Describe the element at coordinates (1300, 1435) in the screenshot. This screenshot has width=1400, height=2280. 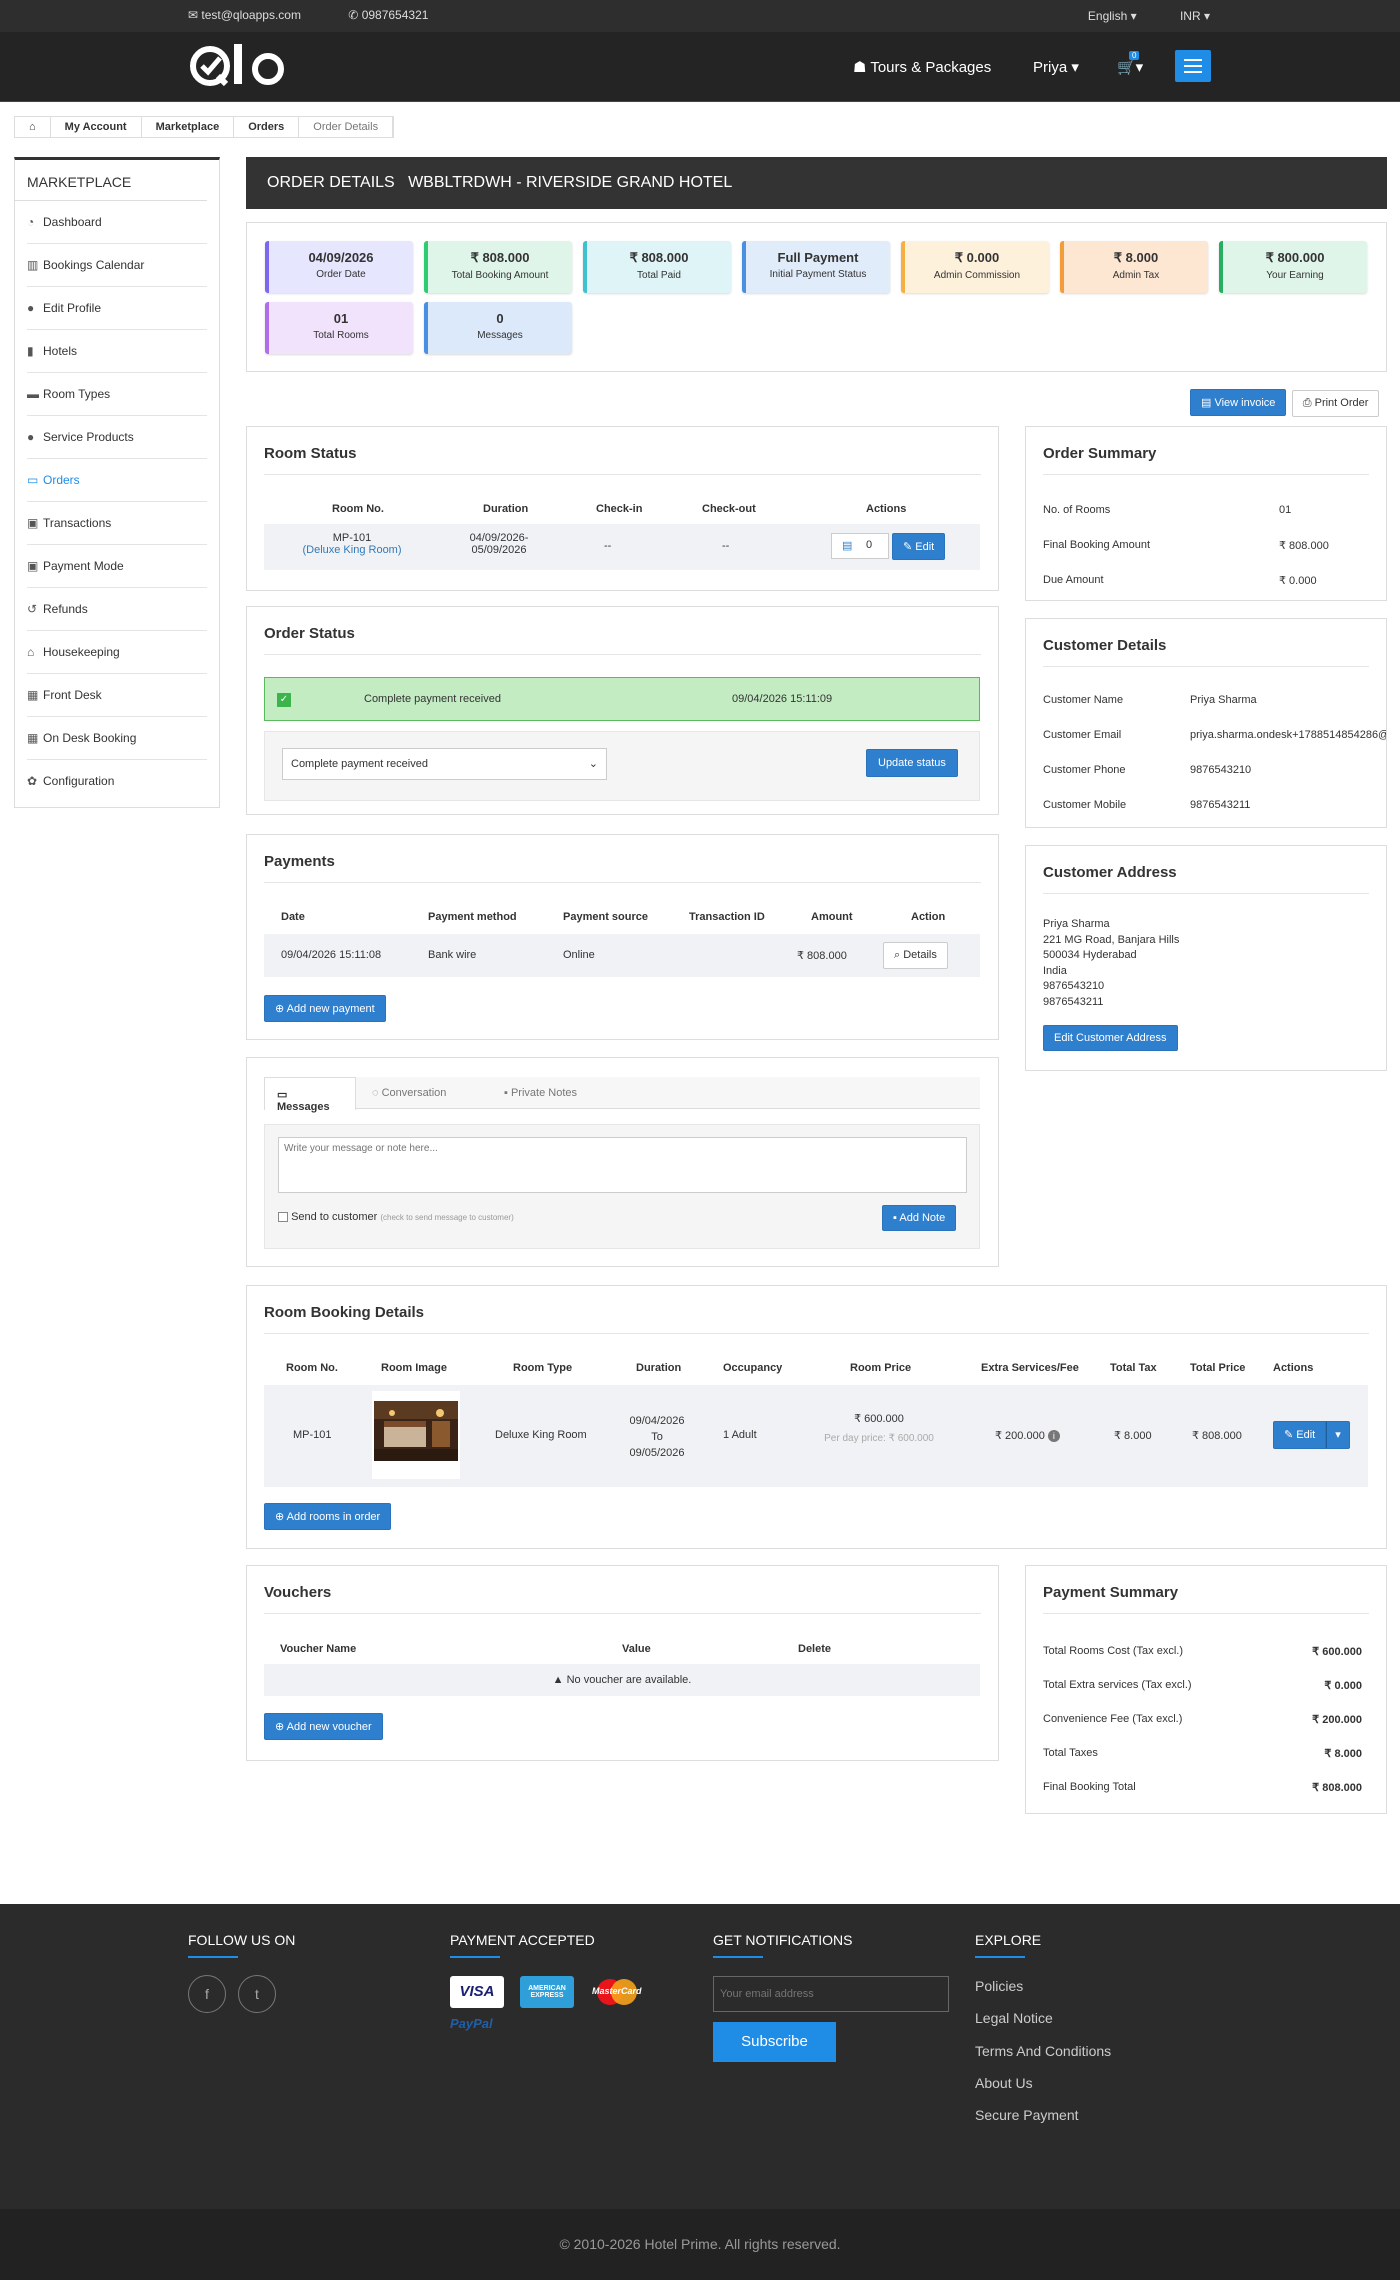
I see `booking-edit-button: ✎ Edit` at that location.